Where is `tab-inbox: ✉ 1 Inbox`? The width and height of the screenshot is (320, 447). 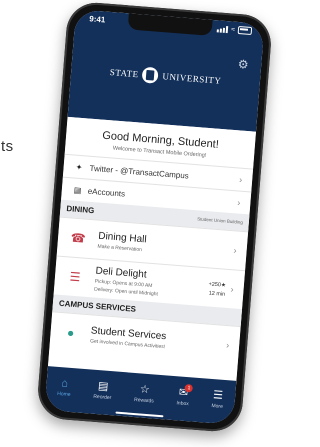 tab-inbox: ✉ 1 Inbox is located at coordinates (185, 395).